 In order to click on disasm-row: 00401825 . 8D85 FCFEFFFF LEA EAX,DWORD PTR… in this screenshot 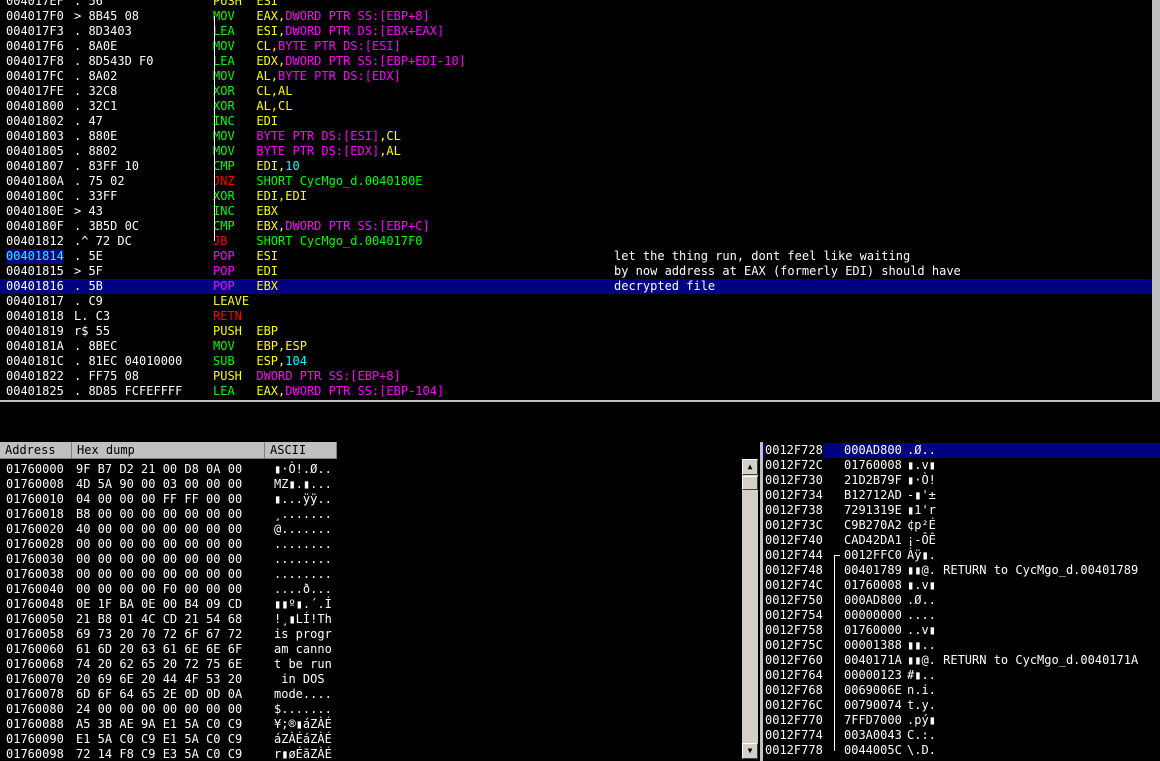, I will do `click(580, 391)`.